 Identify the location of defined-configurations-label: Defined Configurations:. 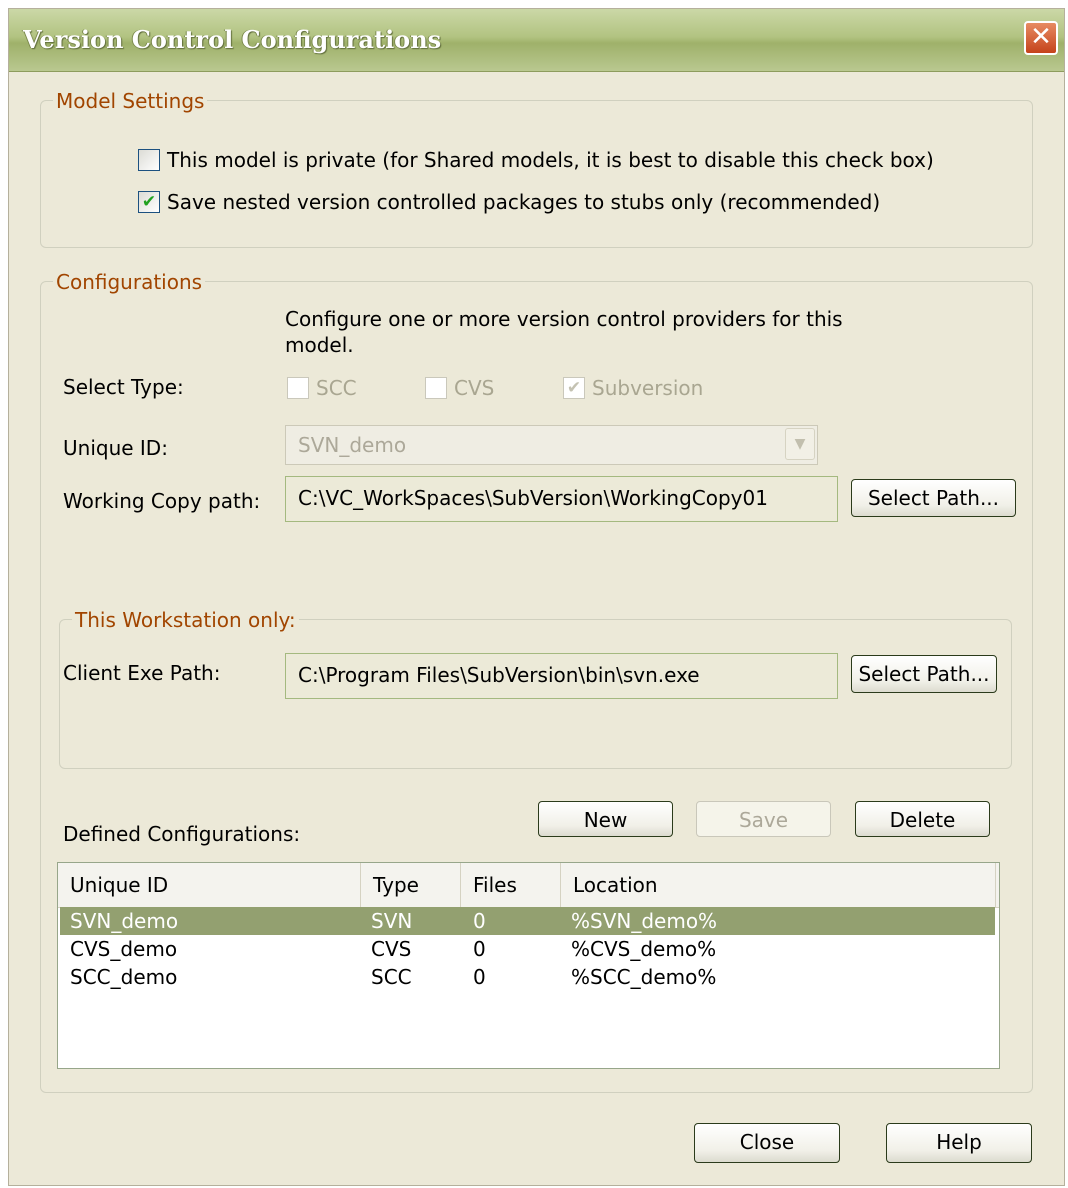
(182, 834).